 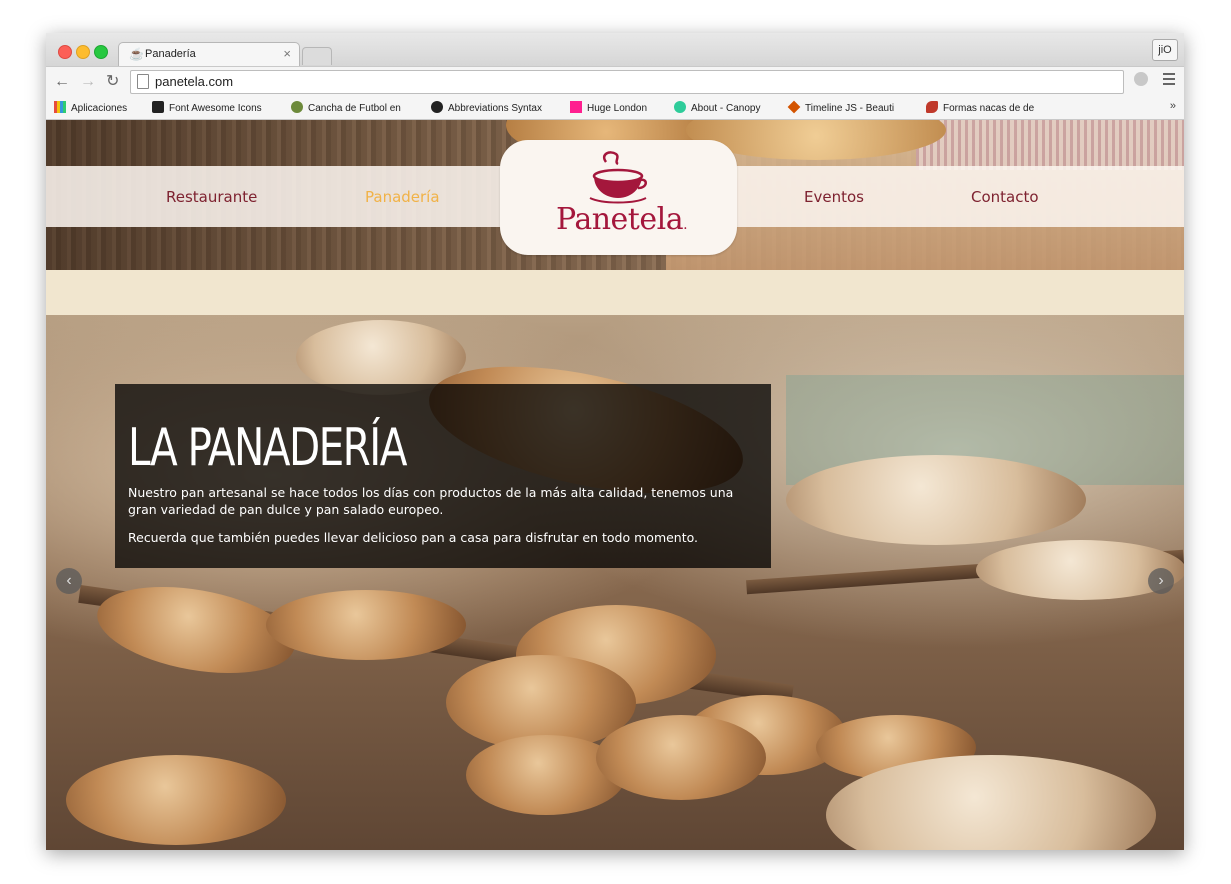 I want to click on pie, so click(x=176, y=800).